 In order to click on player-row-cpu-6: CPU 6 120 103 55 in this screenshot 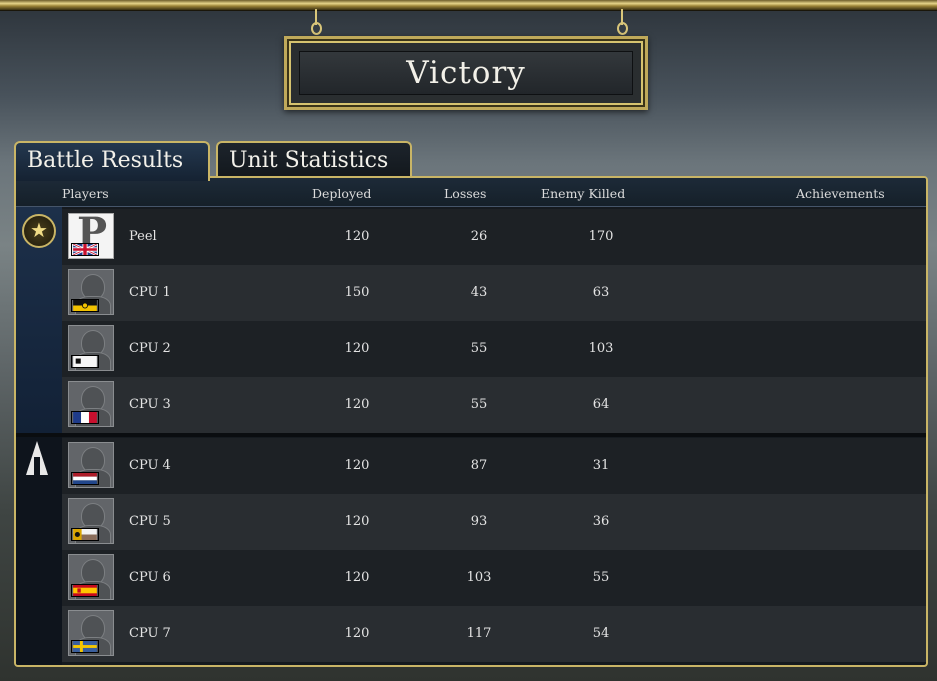, I will do `click(494, 578)`.